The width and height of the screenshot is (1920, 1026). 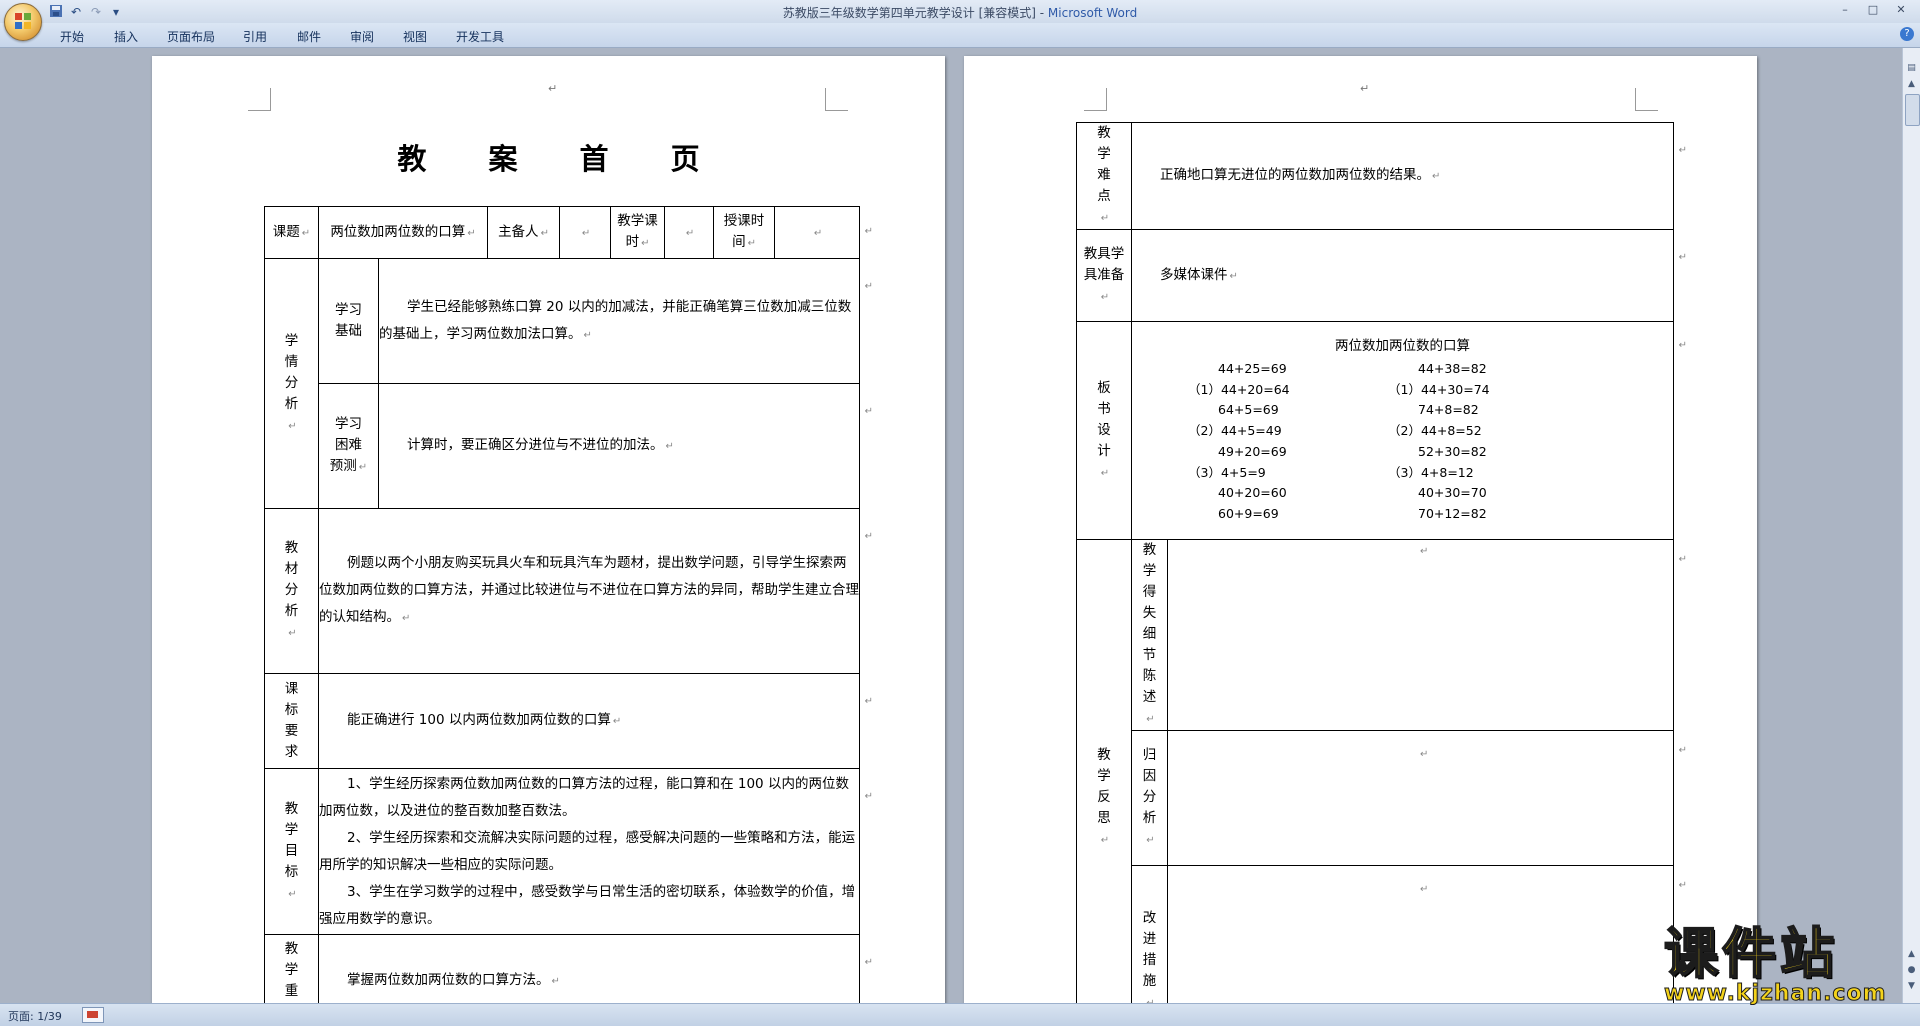 I want to click on preparer-value: ↵, so click(x=585, y=232).